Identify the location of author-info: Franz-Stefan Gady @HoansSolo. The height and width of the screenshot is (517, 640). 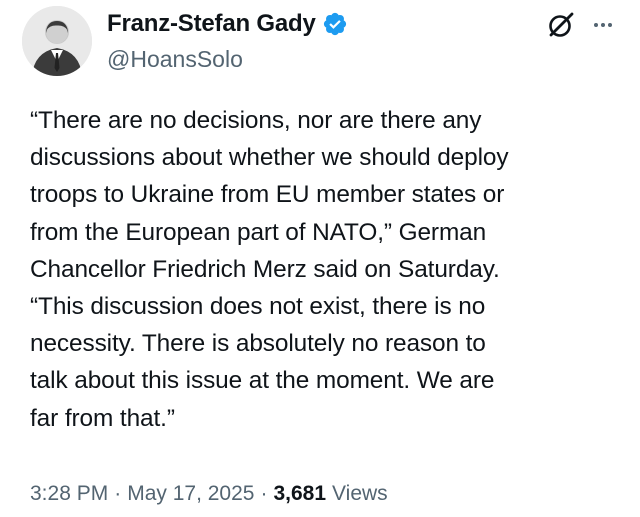
(227, 39).